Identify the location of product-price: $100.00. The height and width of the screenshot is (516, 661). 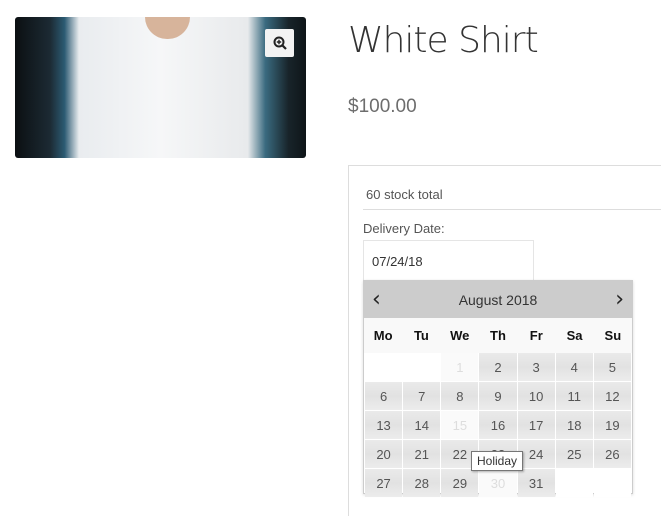
(382, 106).